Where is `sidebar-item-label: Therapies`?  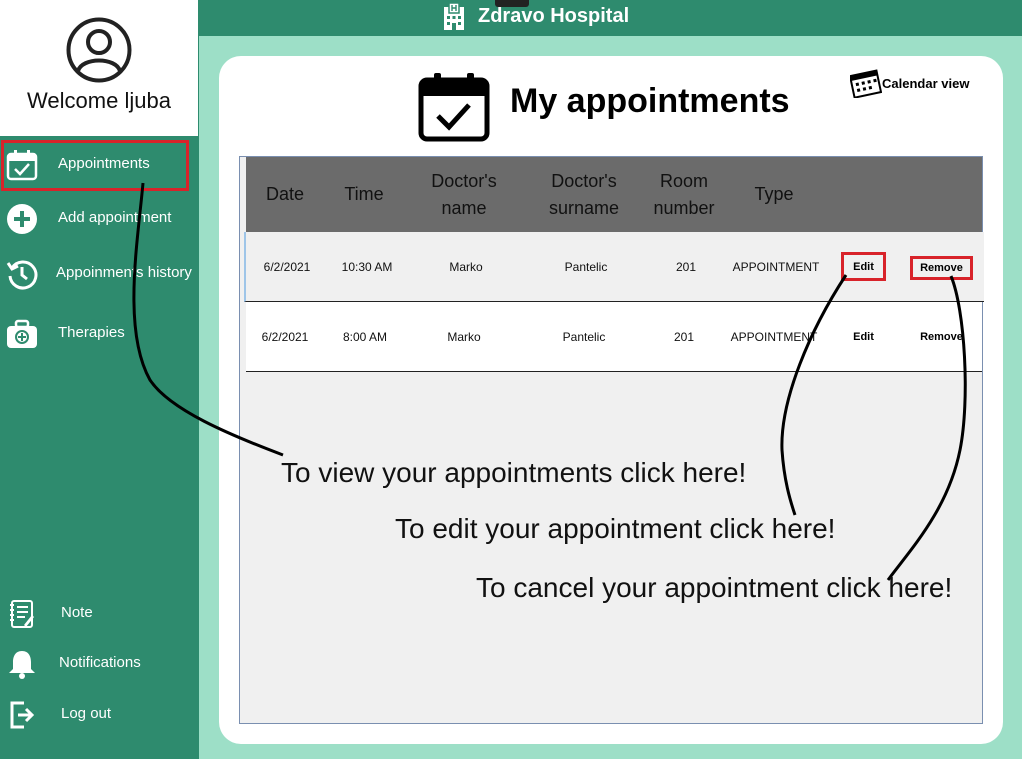 sidebar-item-label: Therapies is located at coordinates (91, 332).